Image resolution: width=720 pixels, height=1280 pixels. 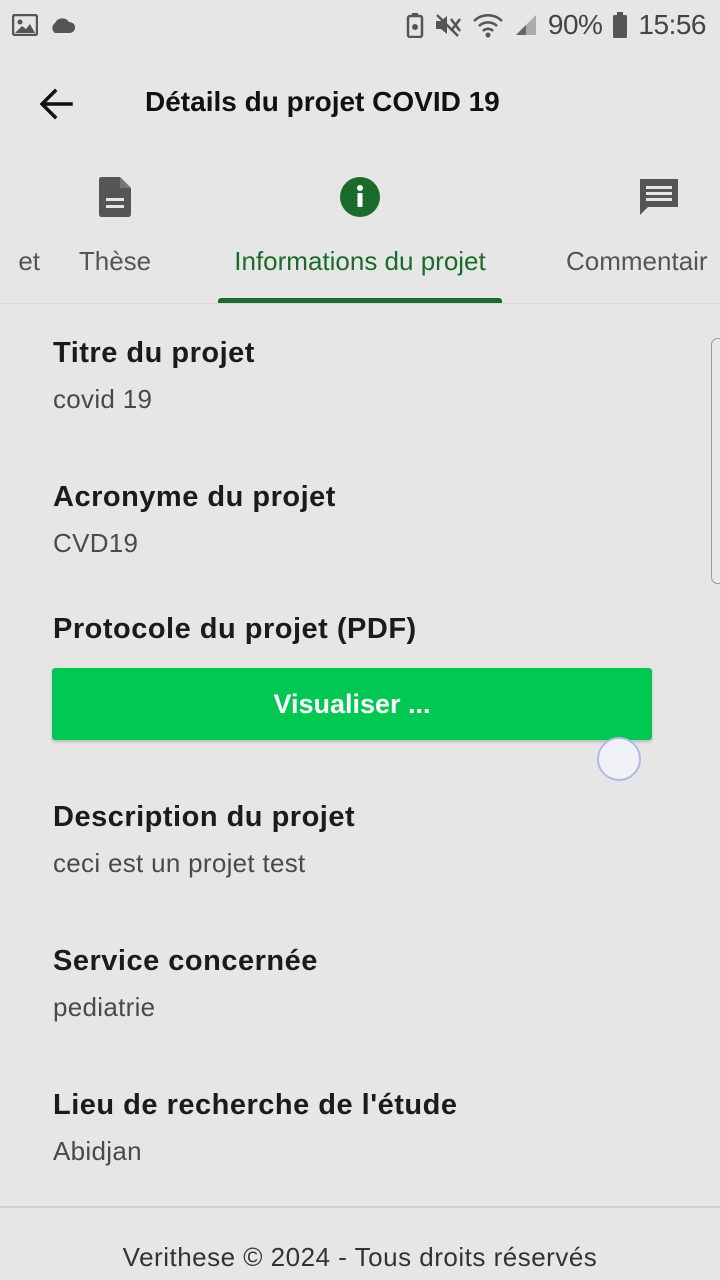 What do you see at coordinates (360, 1207) in the screenshot?
I see `footer-divider` at bounding box center [360, 1207].